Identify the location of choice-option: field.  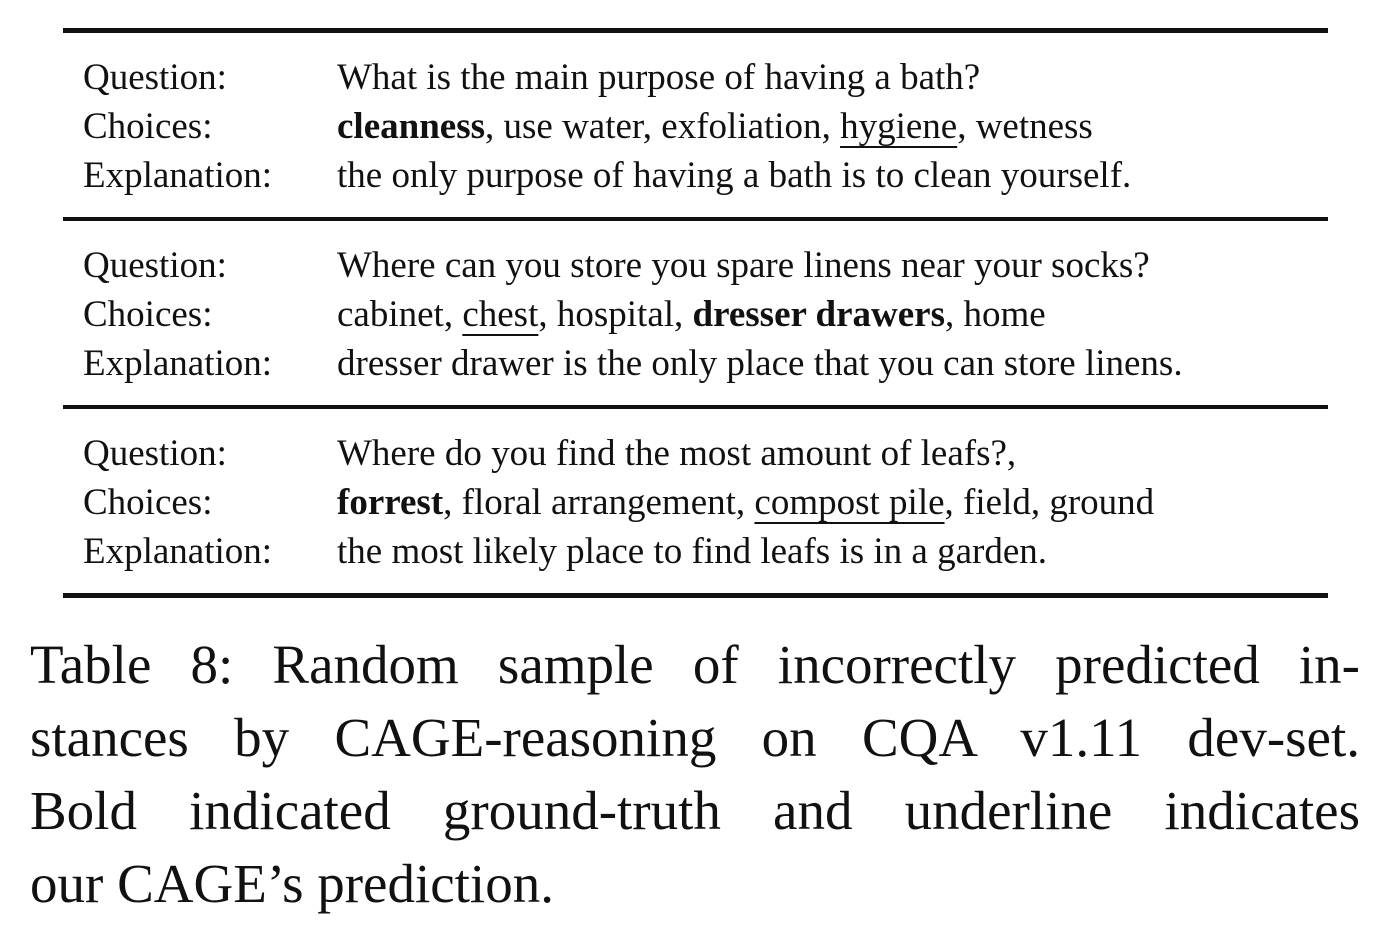
(997, 502).